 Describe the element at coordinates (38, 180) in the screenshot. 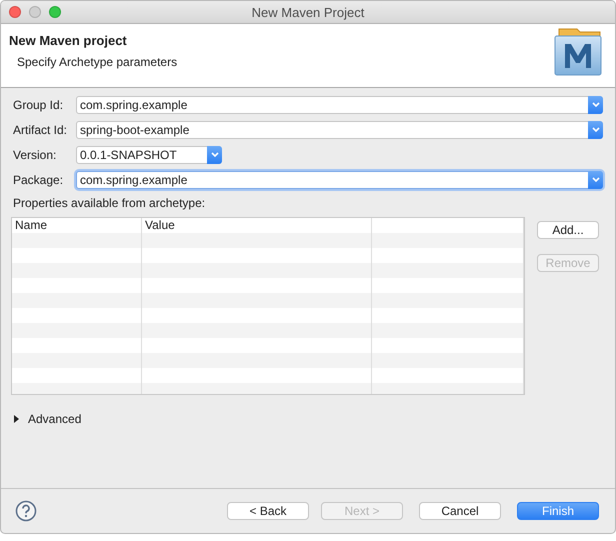

I see `field-label: Package:` at that location.